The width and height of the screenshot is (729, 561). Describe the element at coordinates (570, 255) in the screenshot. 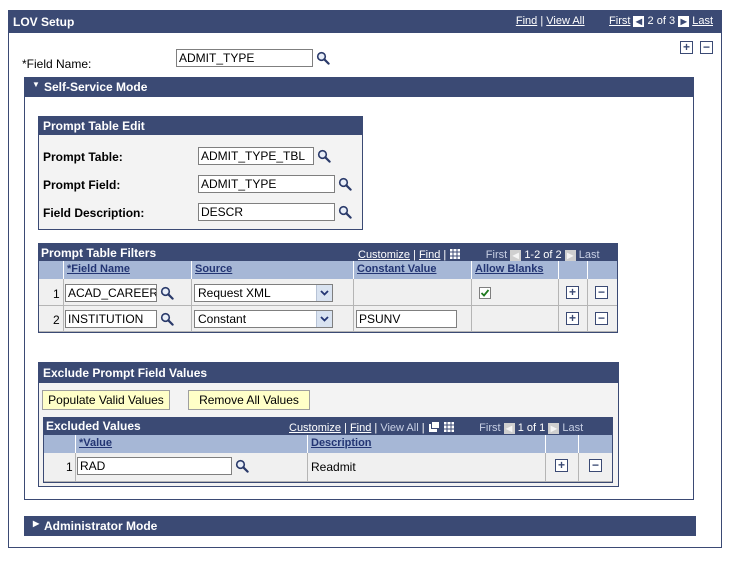

I see `filters-next-arrow-icon: ▶` at that location.